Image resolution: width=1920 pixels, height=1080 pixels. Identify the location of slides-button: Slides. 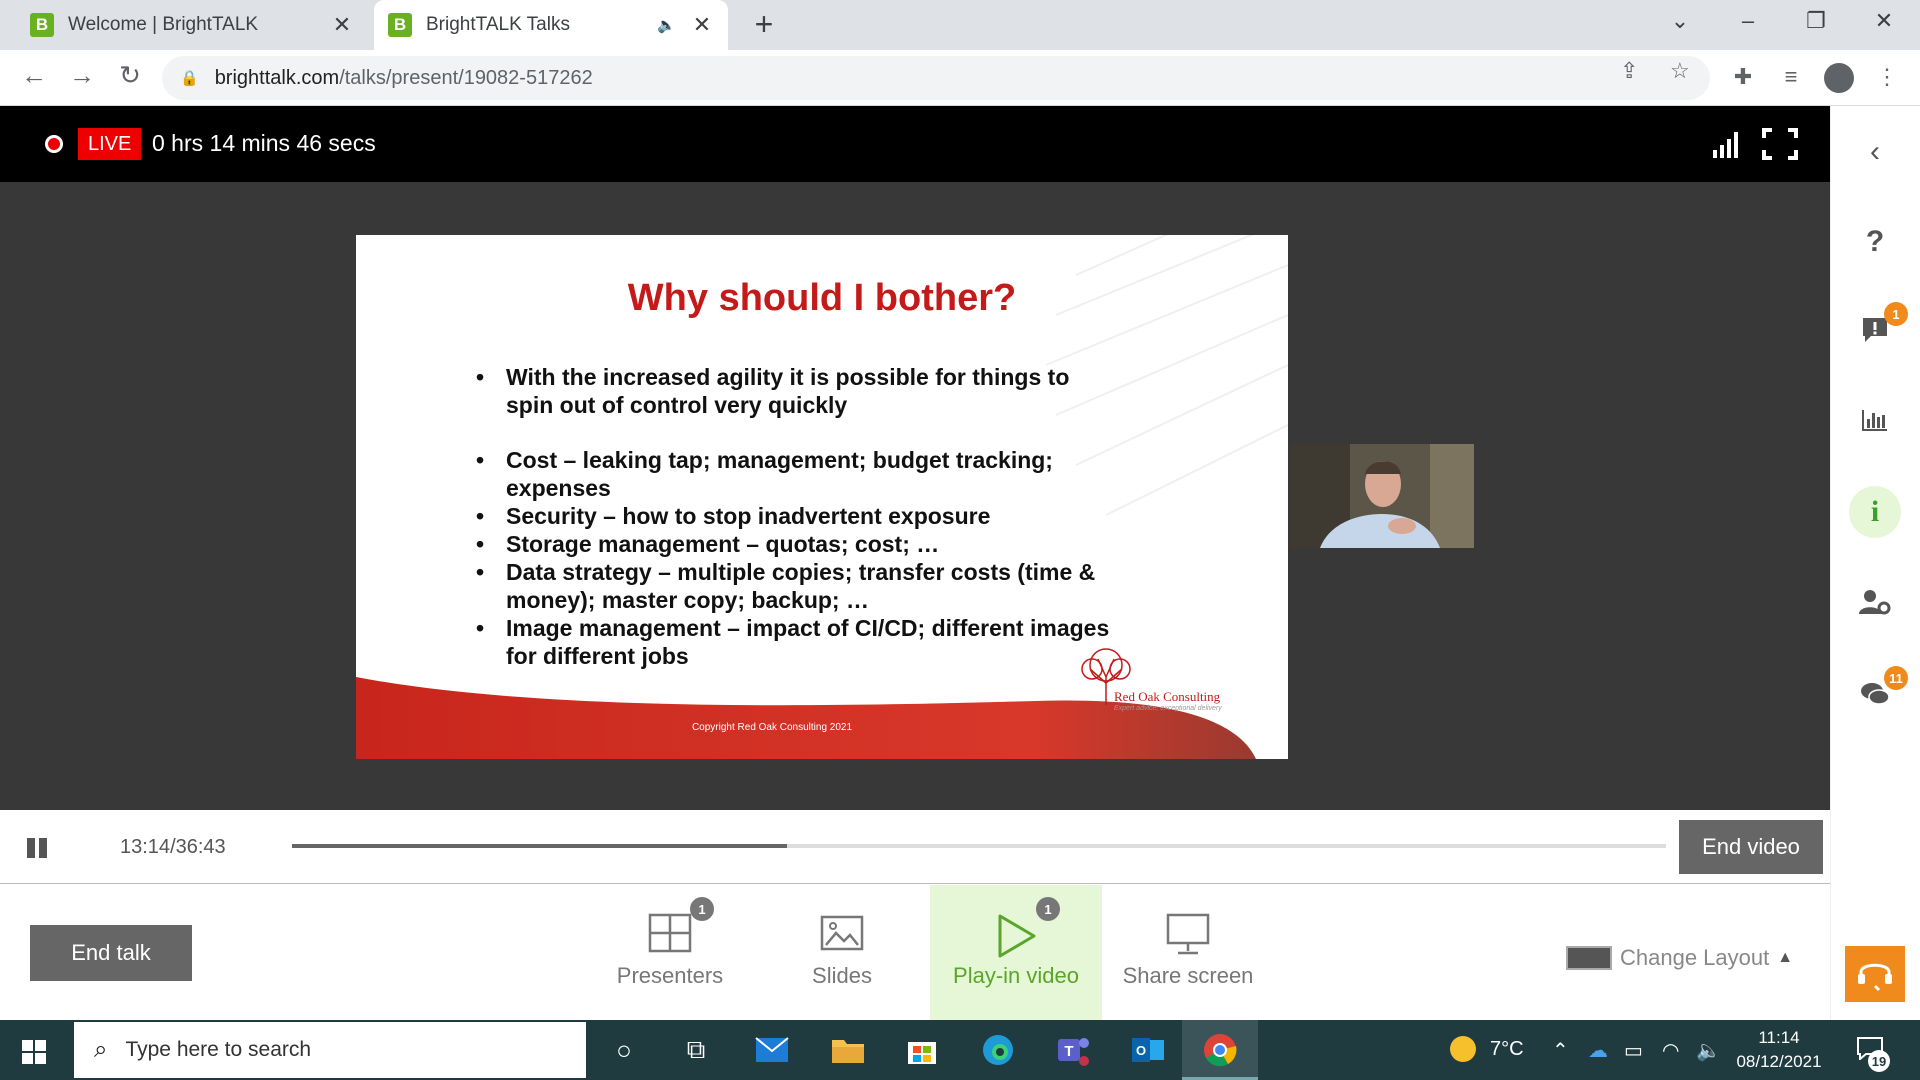
(842, 952).